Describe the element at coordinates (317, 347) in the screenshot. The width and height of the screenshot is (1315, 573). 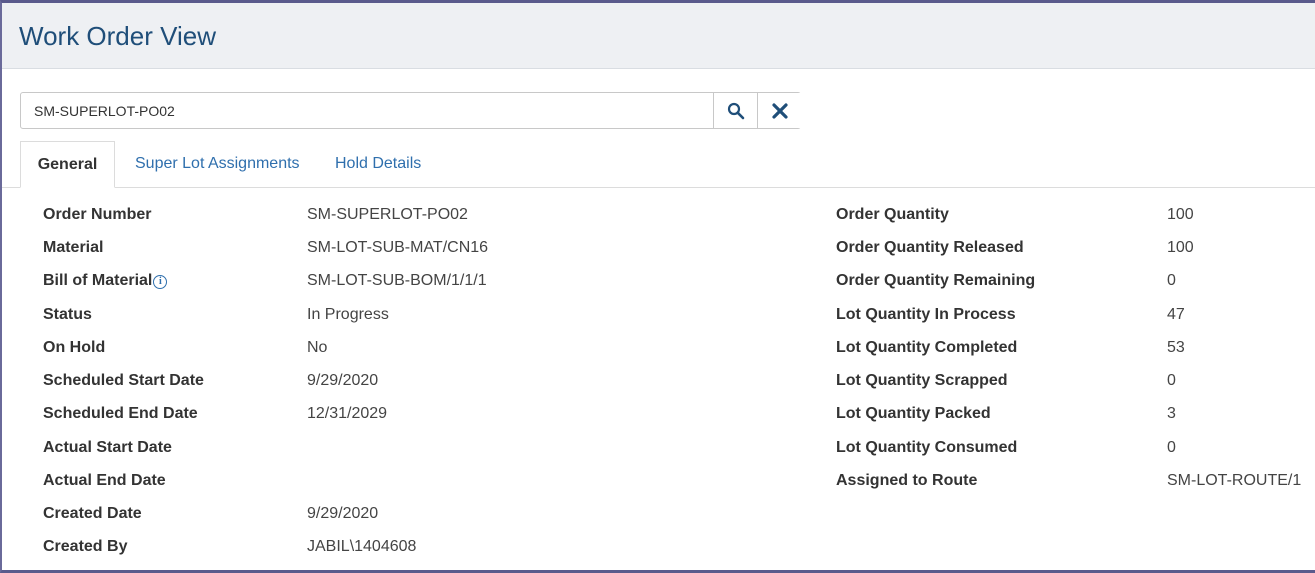
I see `on-hold-value: No` at that location.